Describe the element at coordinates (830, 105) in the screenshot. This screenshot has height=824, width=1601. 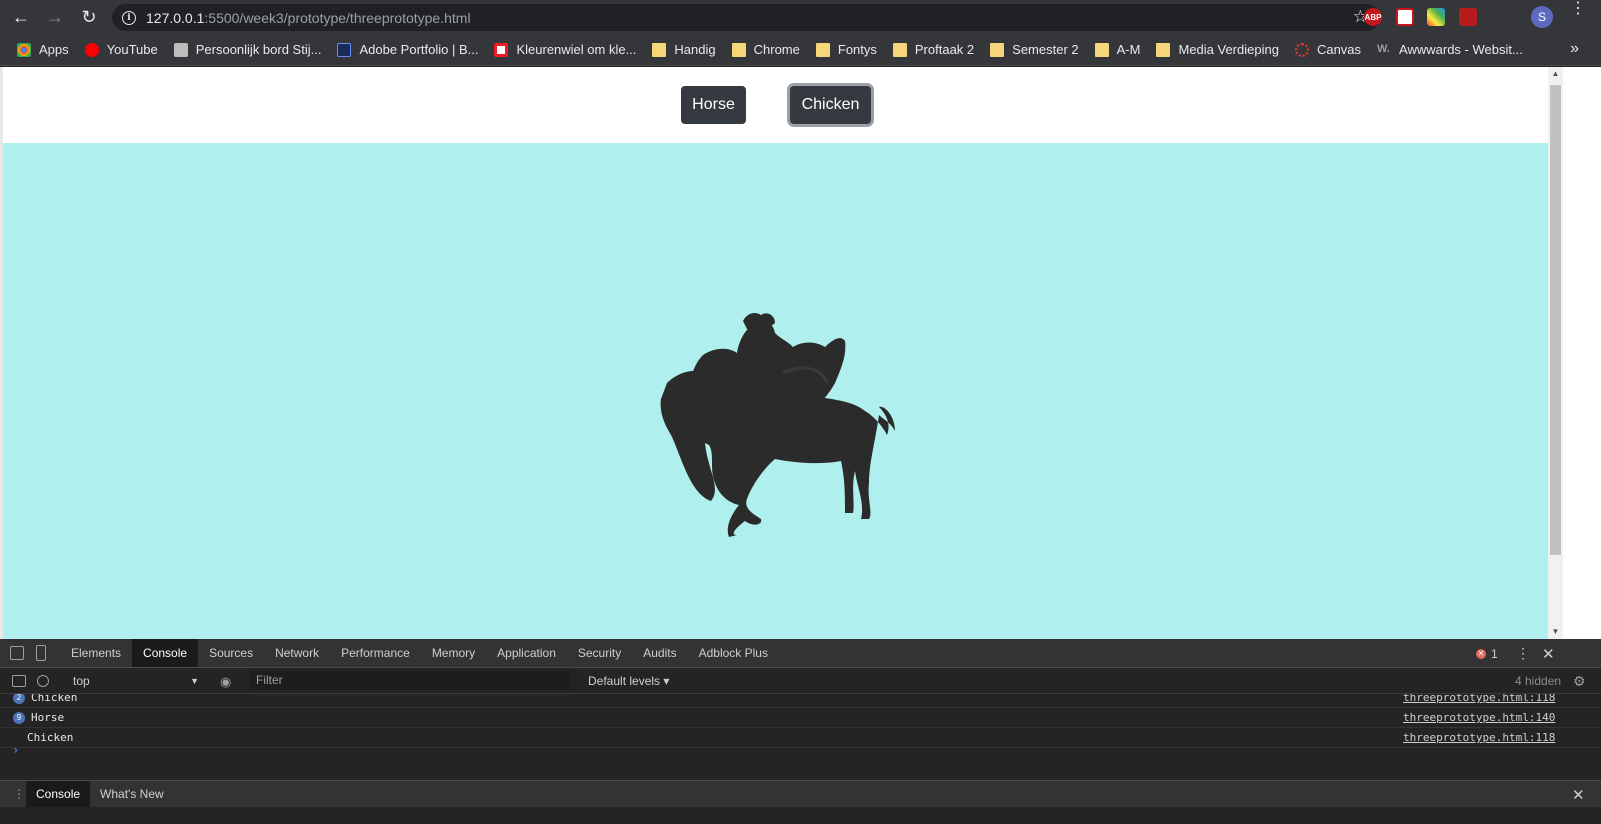
I see `chicken-button: Chicken` at that location.